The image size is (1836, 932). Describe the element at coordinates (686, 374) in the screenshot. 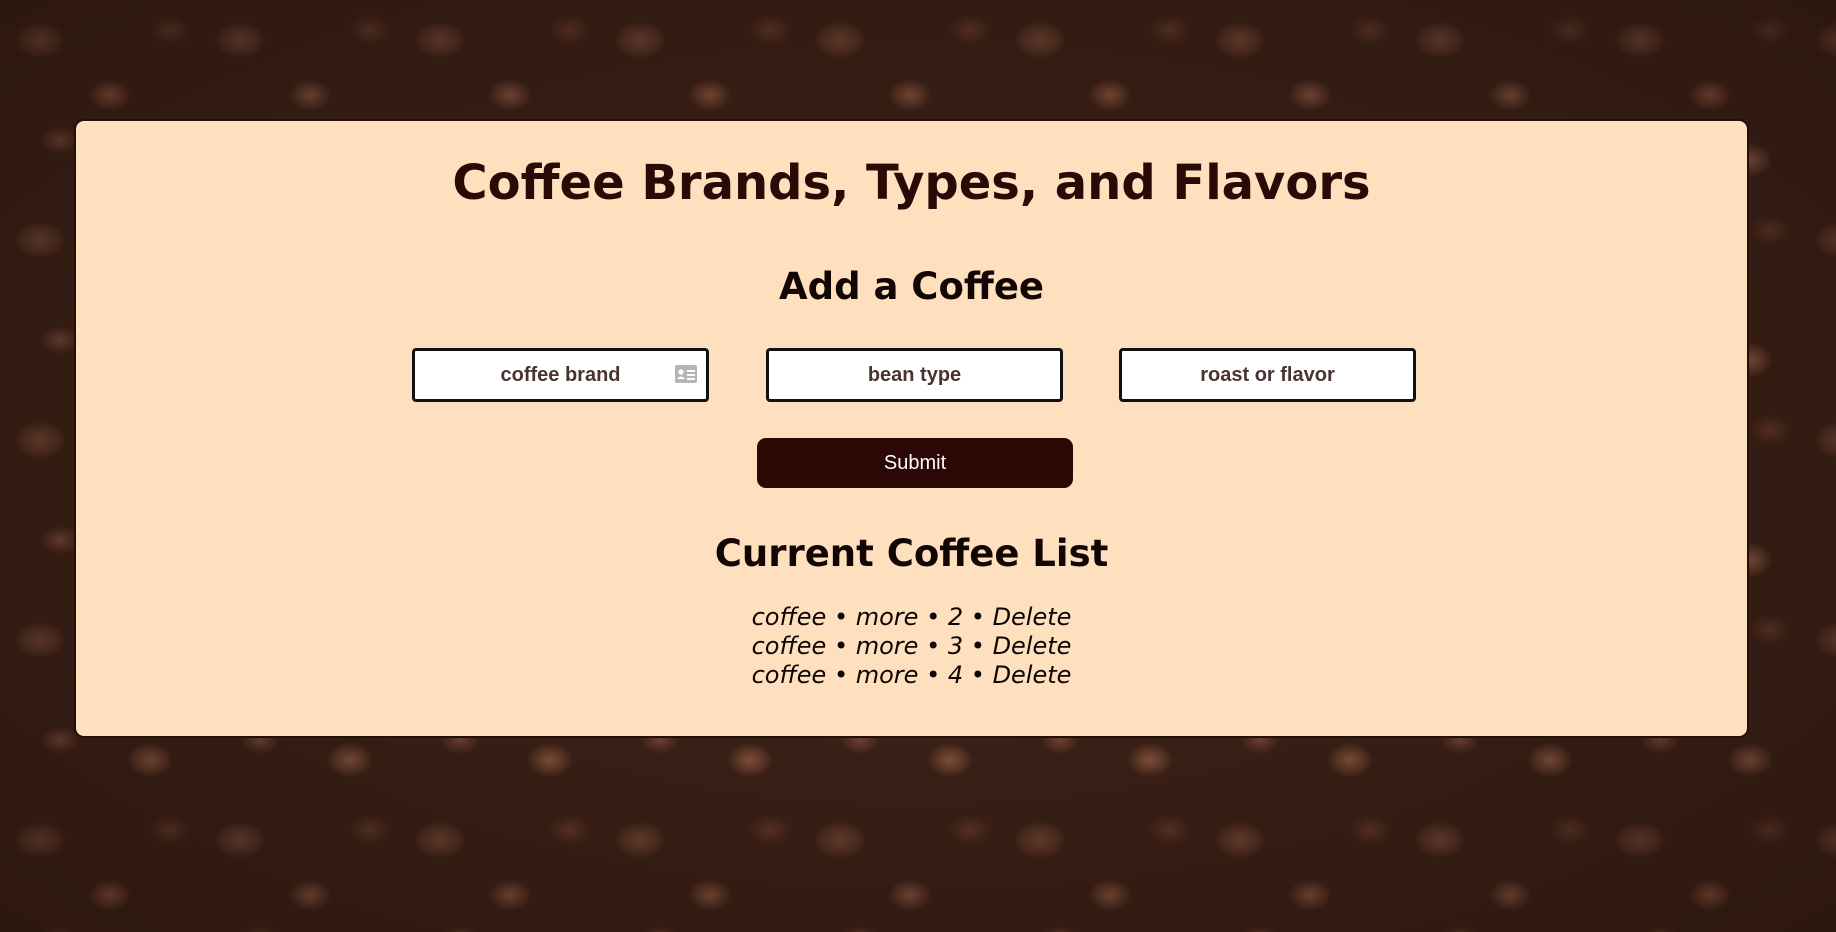

I see `contact-card-icon` at that location.